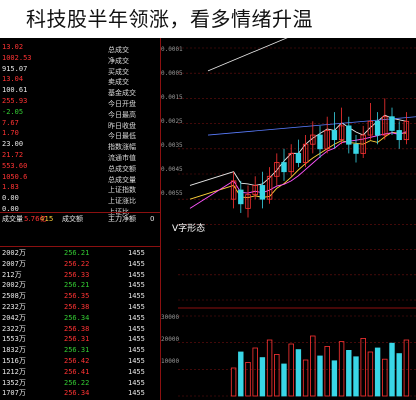 The width and height of the screenshot is (416, 400). What do you see at coordinates (118, 50) in the screenshot?
I see `quote-label: 总成交` at bounding box center [118, 50].